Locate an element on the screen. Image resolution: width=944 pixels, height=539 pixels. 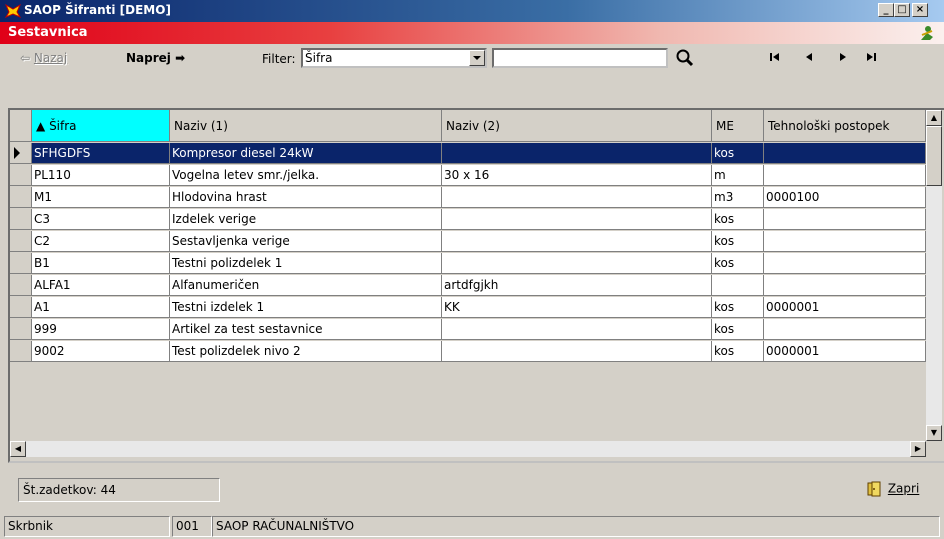
toolbar: ⇦ Nazaj Naprej ➡ Filter: Šifra is located at coordinates (472, 58).